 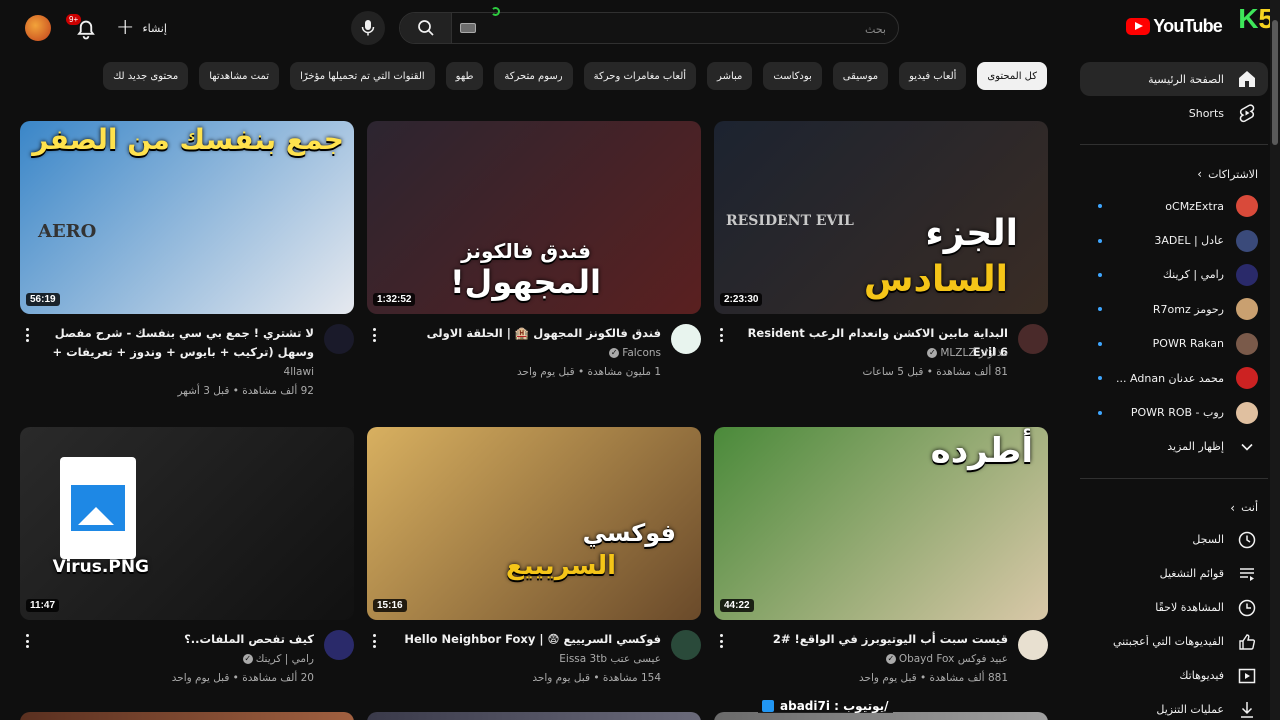 What do you see at coordinates (1012, 76) in the screenshot?
I see `filter-chip: كل المحتوى` at bounding box center [1012, 76].